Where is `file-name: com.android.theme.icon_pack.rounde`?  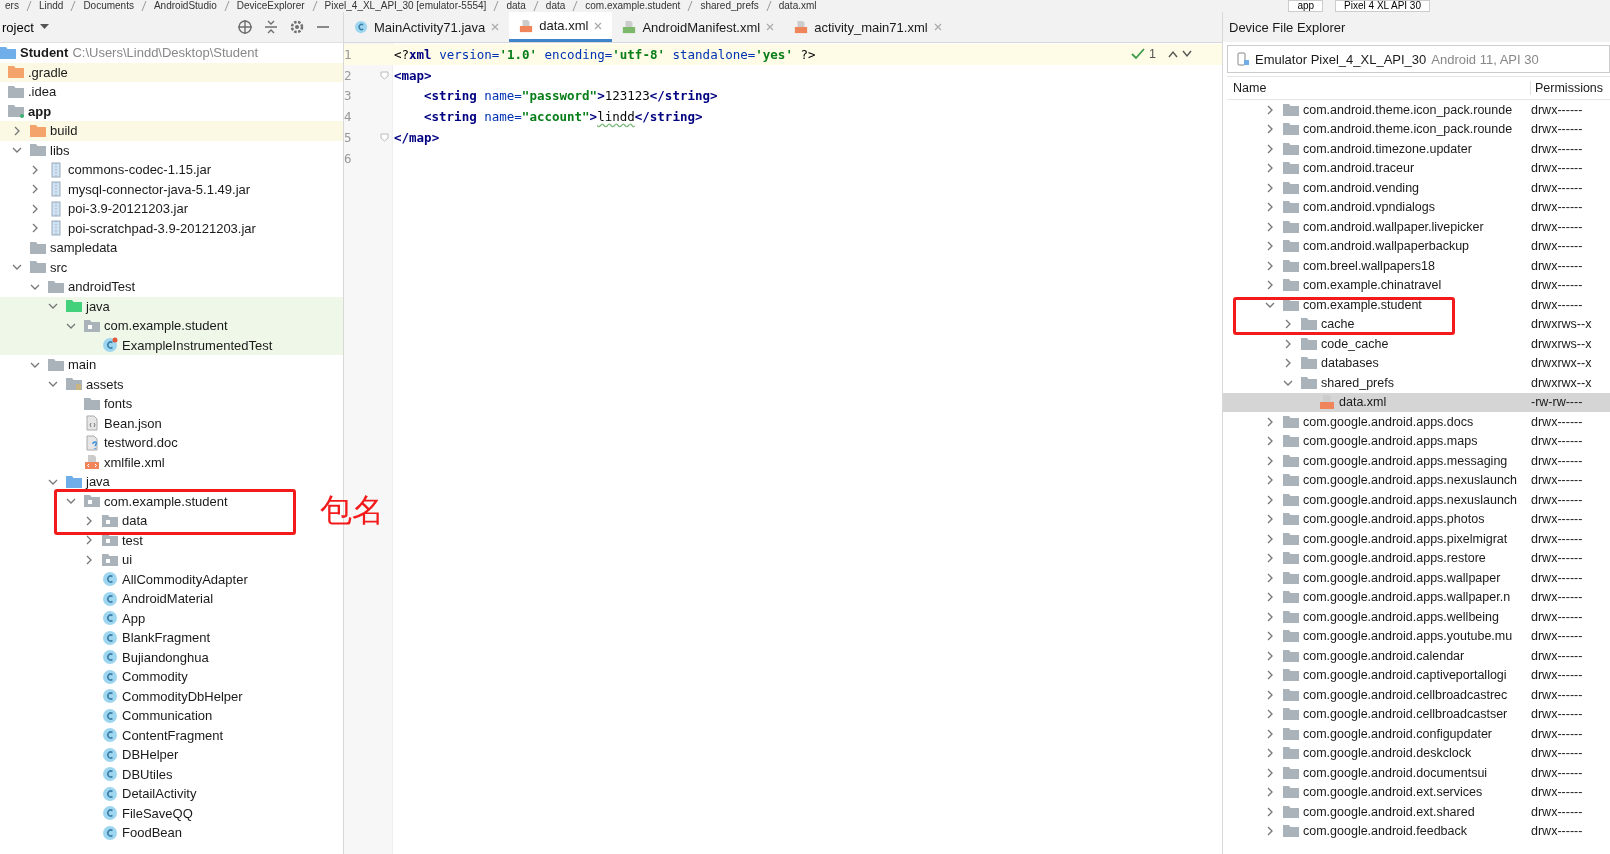
file-name: com.android.theme.icon_pack.rounde is located at coordinates (1408, 109).